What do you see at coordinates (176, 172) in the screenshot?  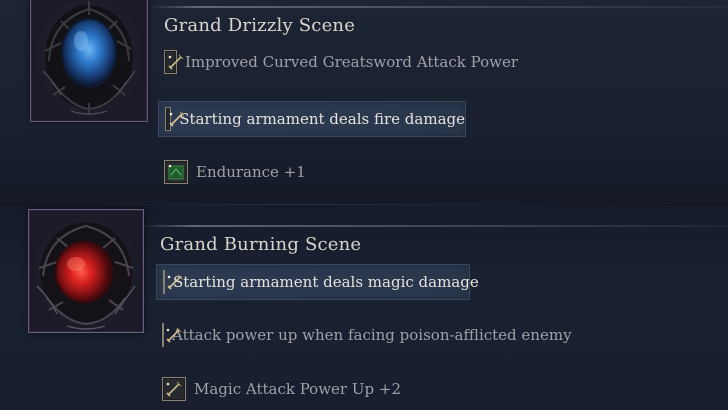 I see `green-stat-icon` at bounding box center [176, 172].